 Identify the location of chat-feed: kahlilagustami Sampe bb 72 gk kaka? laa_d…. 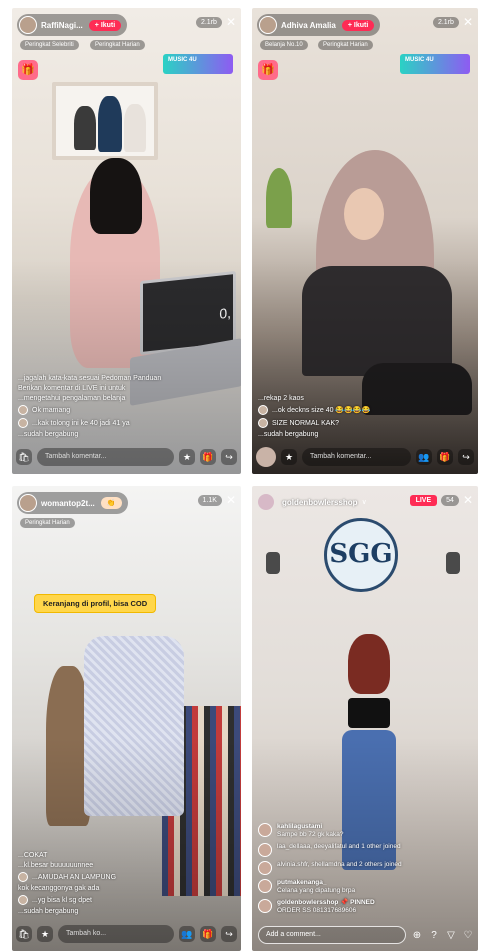
(365, 867).